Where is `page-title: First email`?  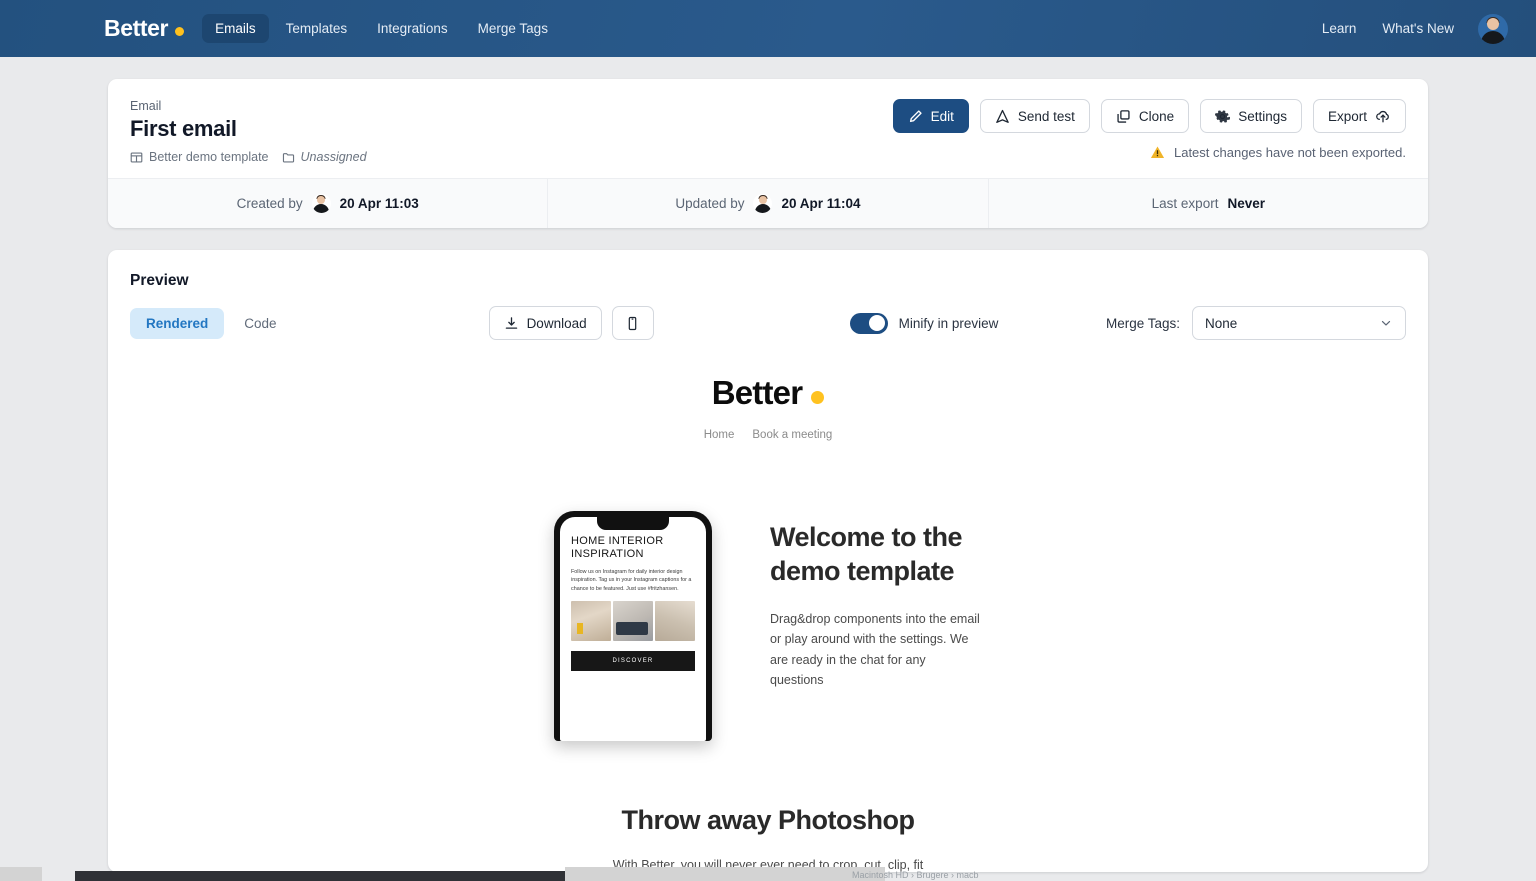 page-title: First email is located at coordinates (183, 128).